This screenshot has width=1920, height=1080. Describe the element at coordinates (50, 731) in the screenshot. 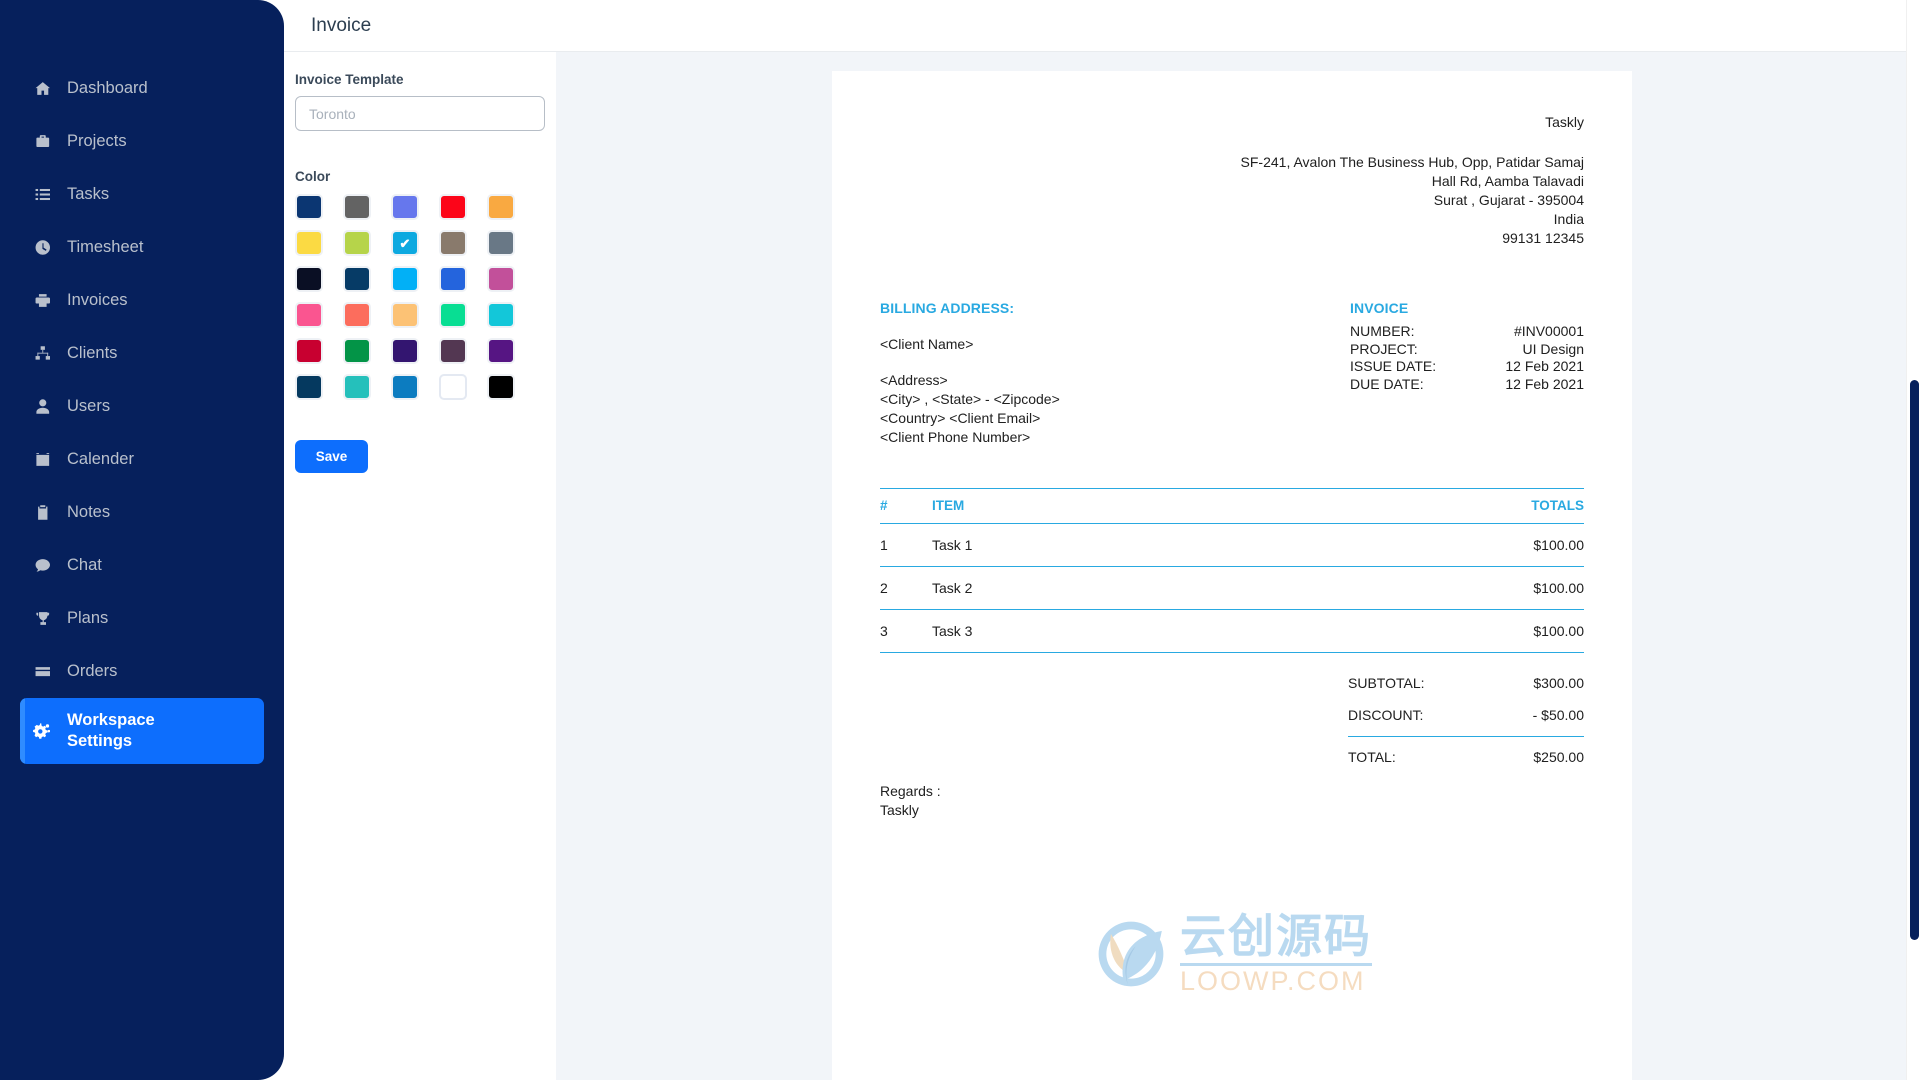

I see `gears-icon` at that location.